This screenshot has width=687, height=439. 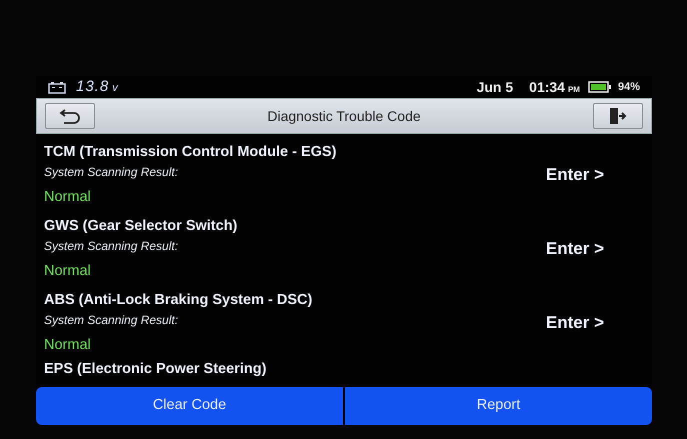 I want to click on exit-button, so click(x=618, y=116).